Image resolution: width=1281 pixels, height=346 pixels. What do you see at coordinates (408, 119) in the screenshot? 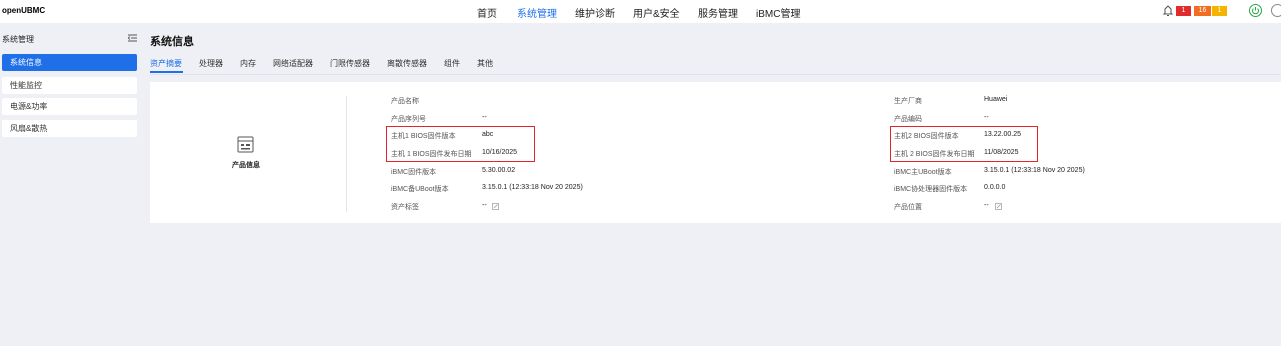
I see `label-product-serial: 产品序列号` at bounding box center [408, 119].